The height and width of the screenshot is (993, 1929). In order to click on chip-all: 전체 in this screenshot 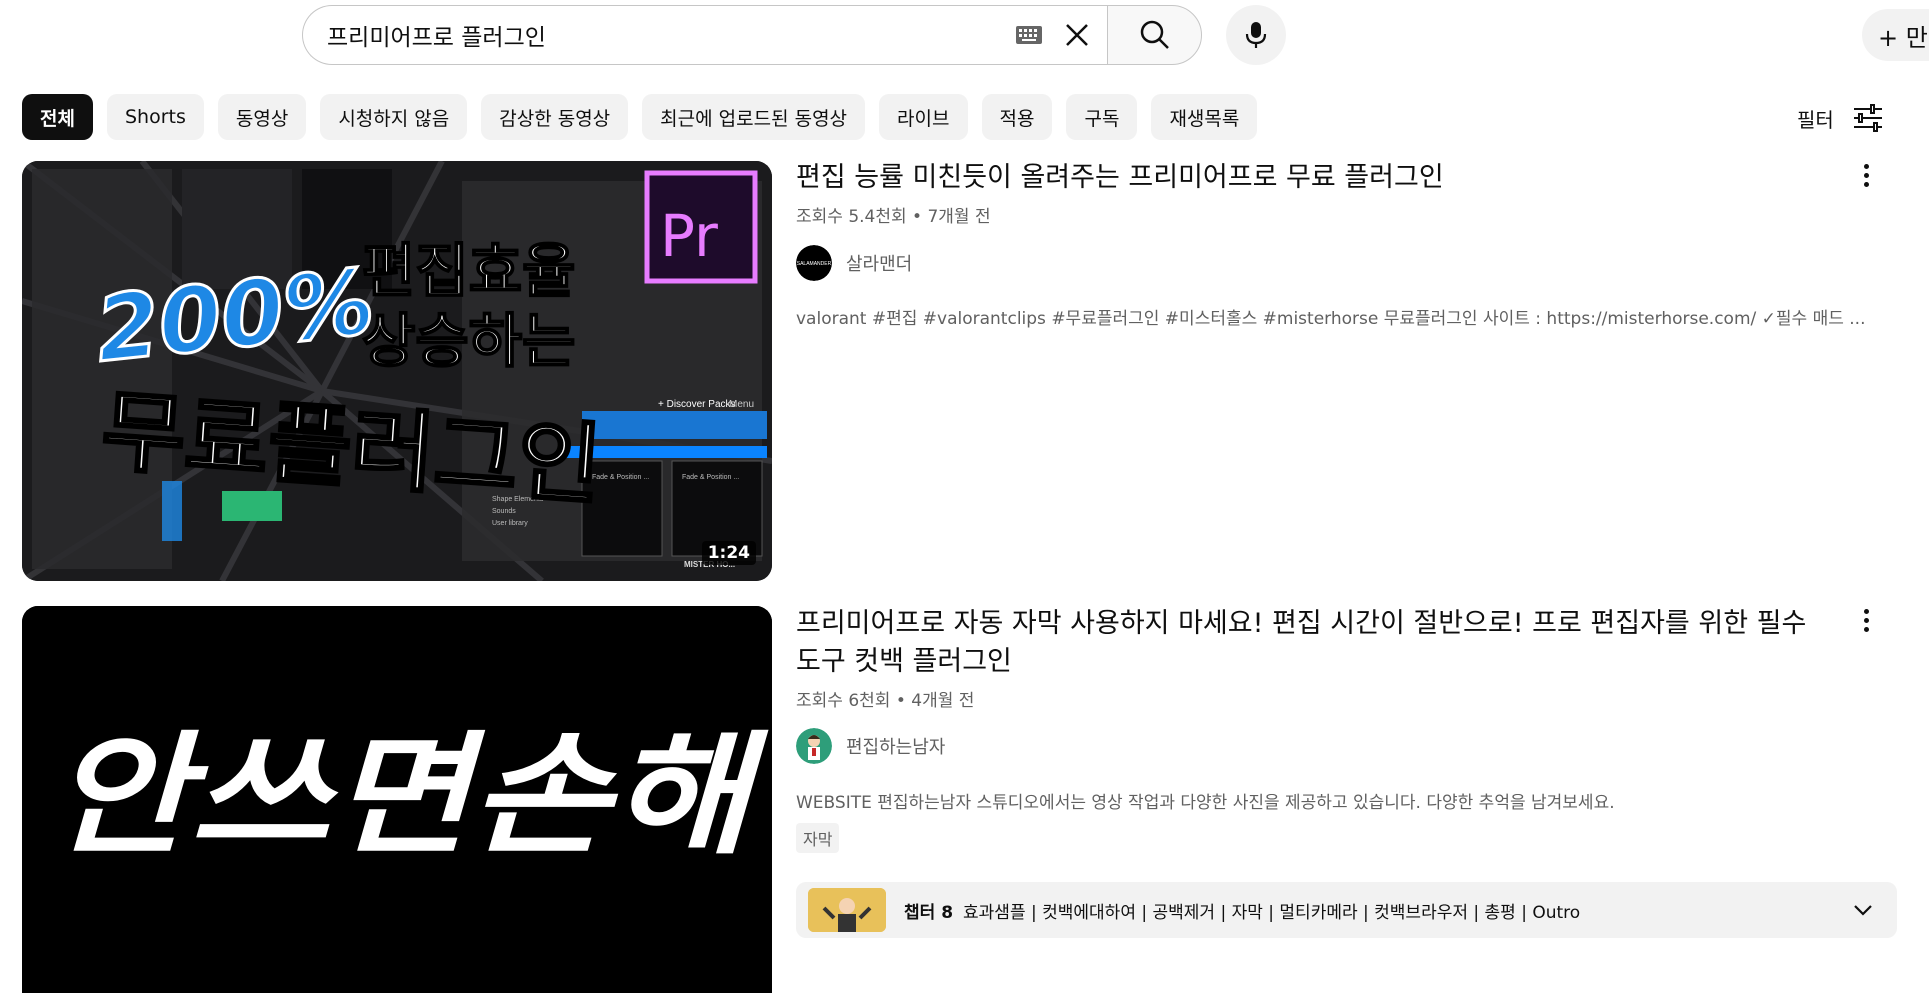, I will do `click(57, 117)`.